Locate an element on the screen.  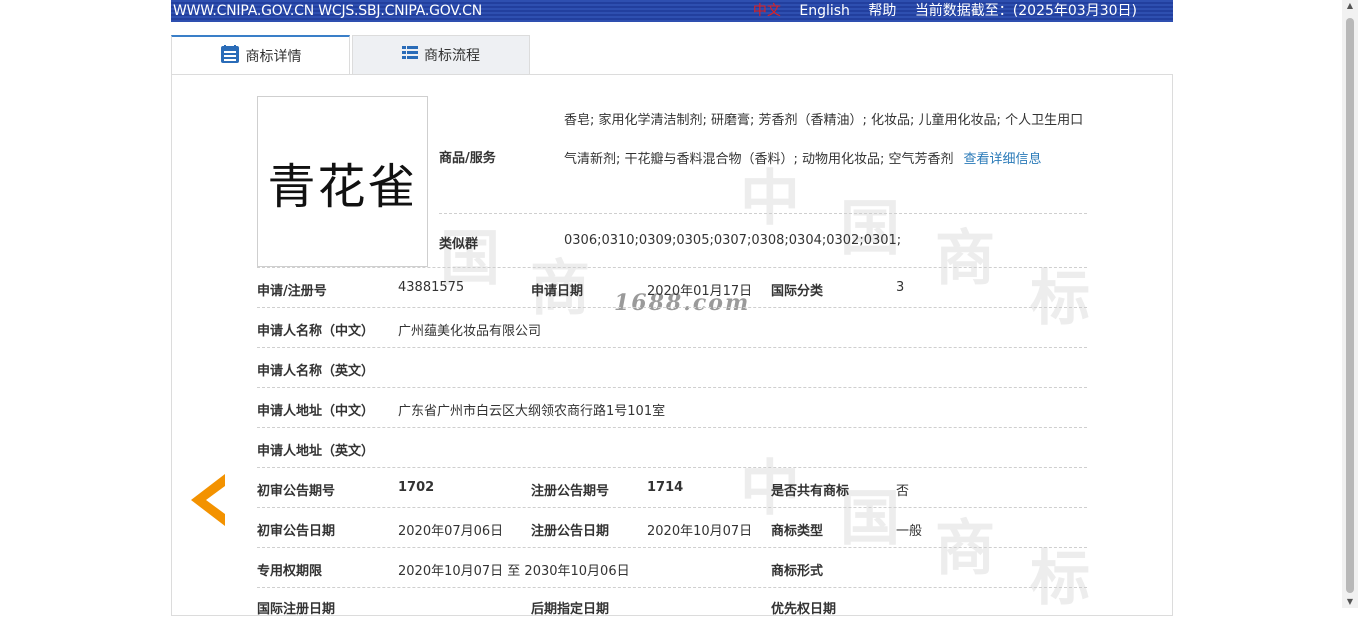
form-label: 商标形式 is located at coordinates (797, 571).